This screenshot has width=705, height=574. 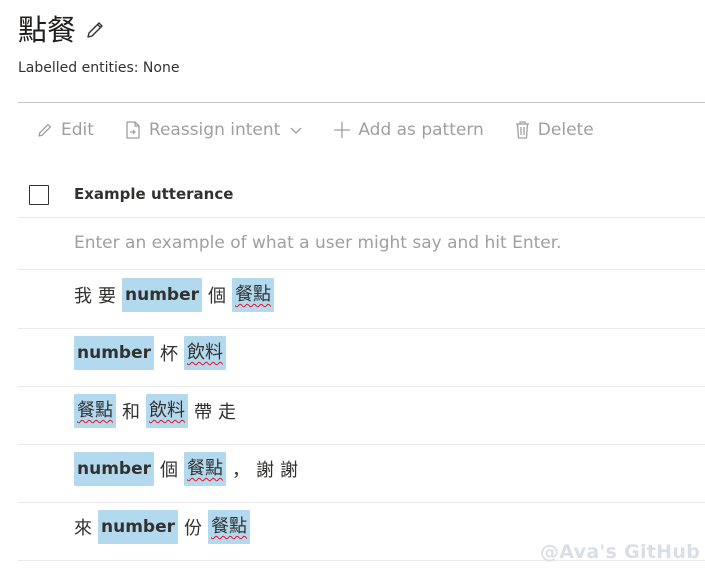 What do you see at coordinates (241, 470) in the screenshot?
I see `utterance-token: ，` at bounding box center [241, 470].